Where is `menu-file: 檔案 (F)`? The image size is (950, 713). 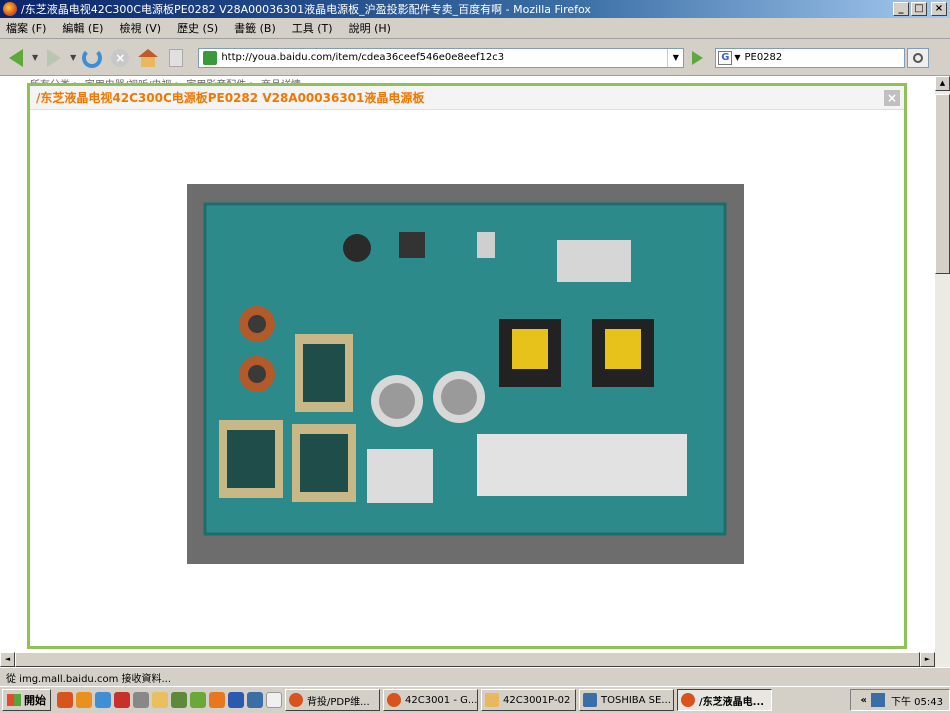
menu-file: 檔案 (F) is located at coordinates (26, 28).